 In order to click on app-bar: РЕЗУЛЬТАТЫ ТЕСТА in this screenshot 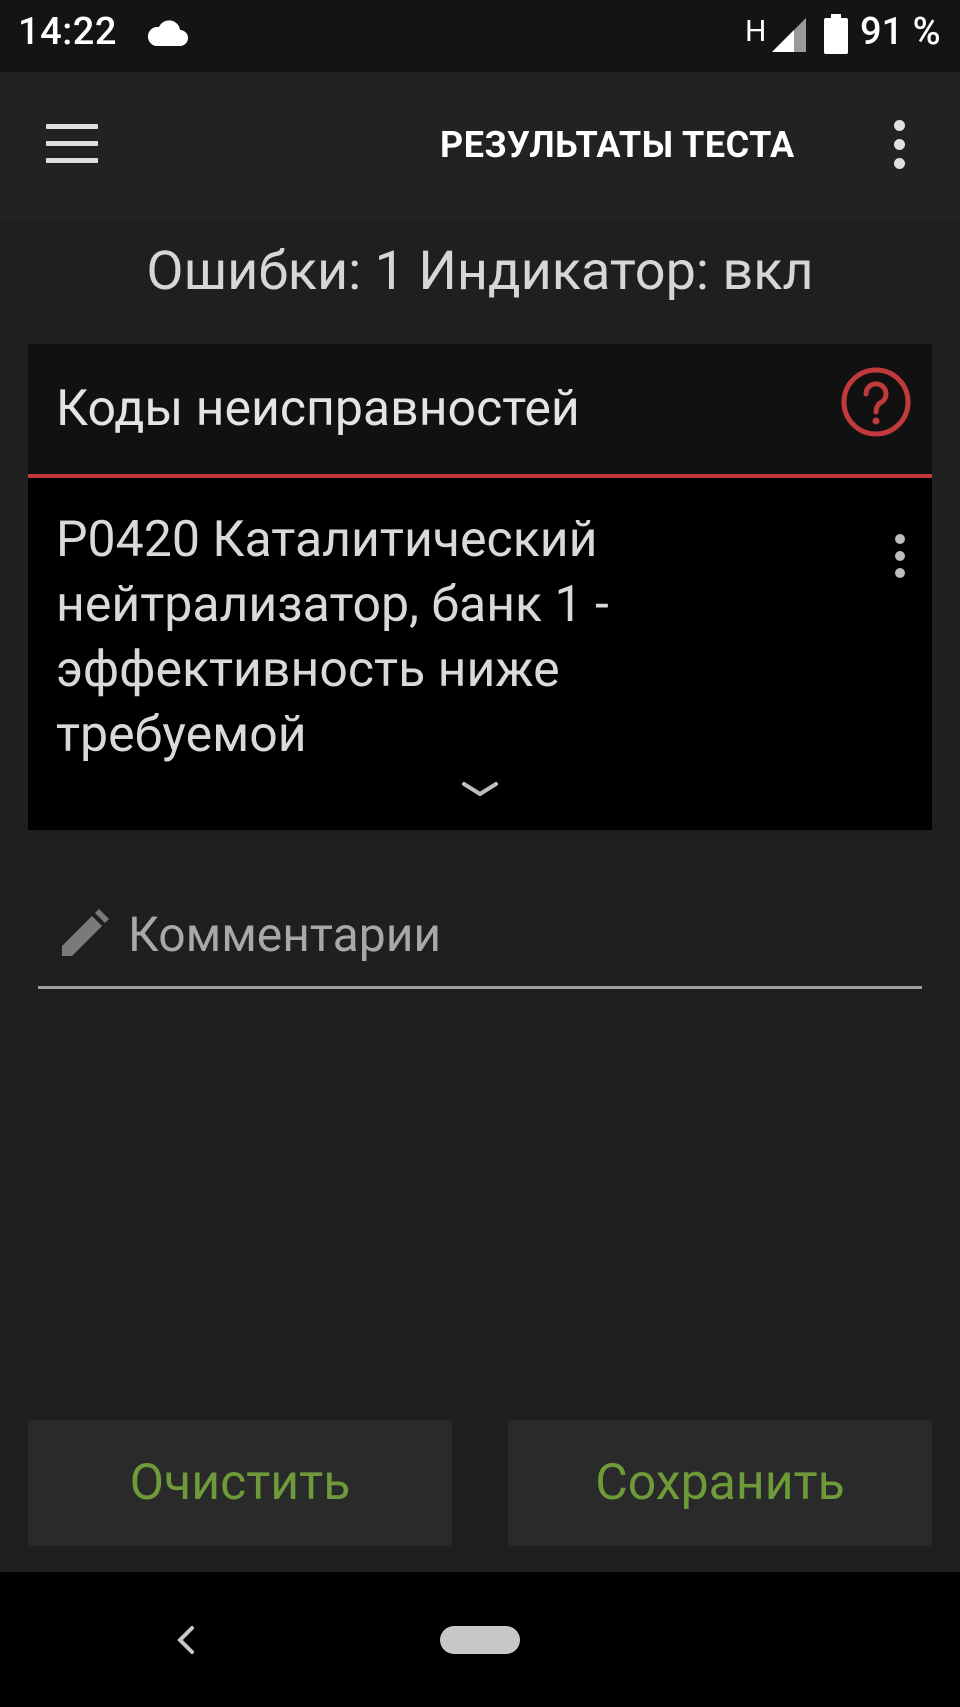, I will do `click(480, 147)`.